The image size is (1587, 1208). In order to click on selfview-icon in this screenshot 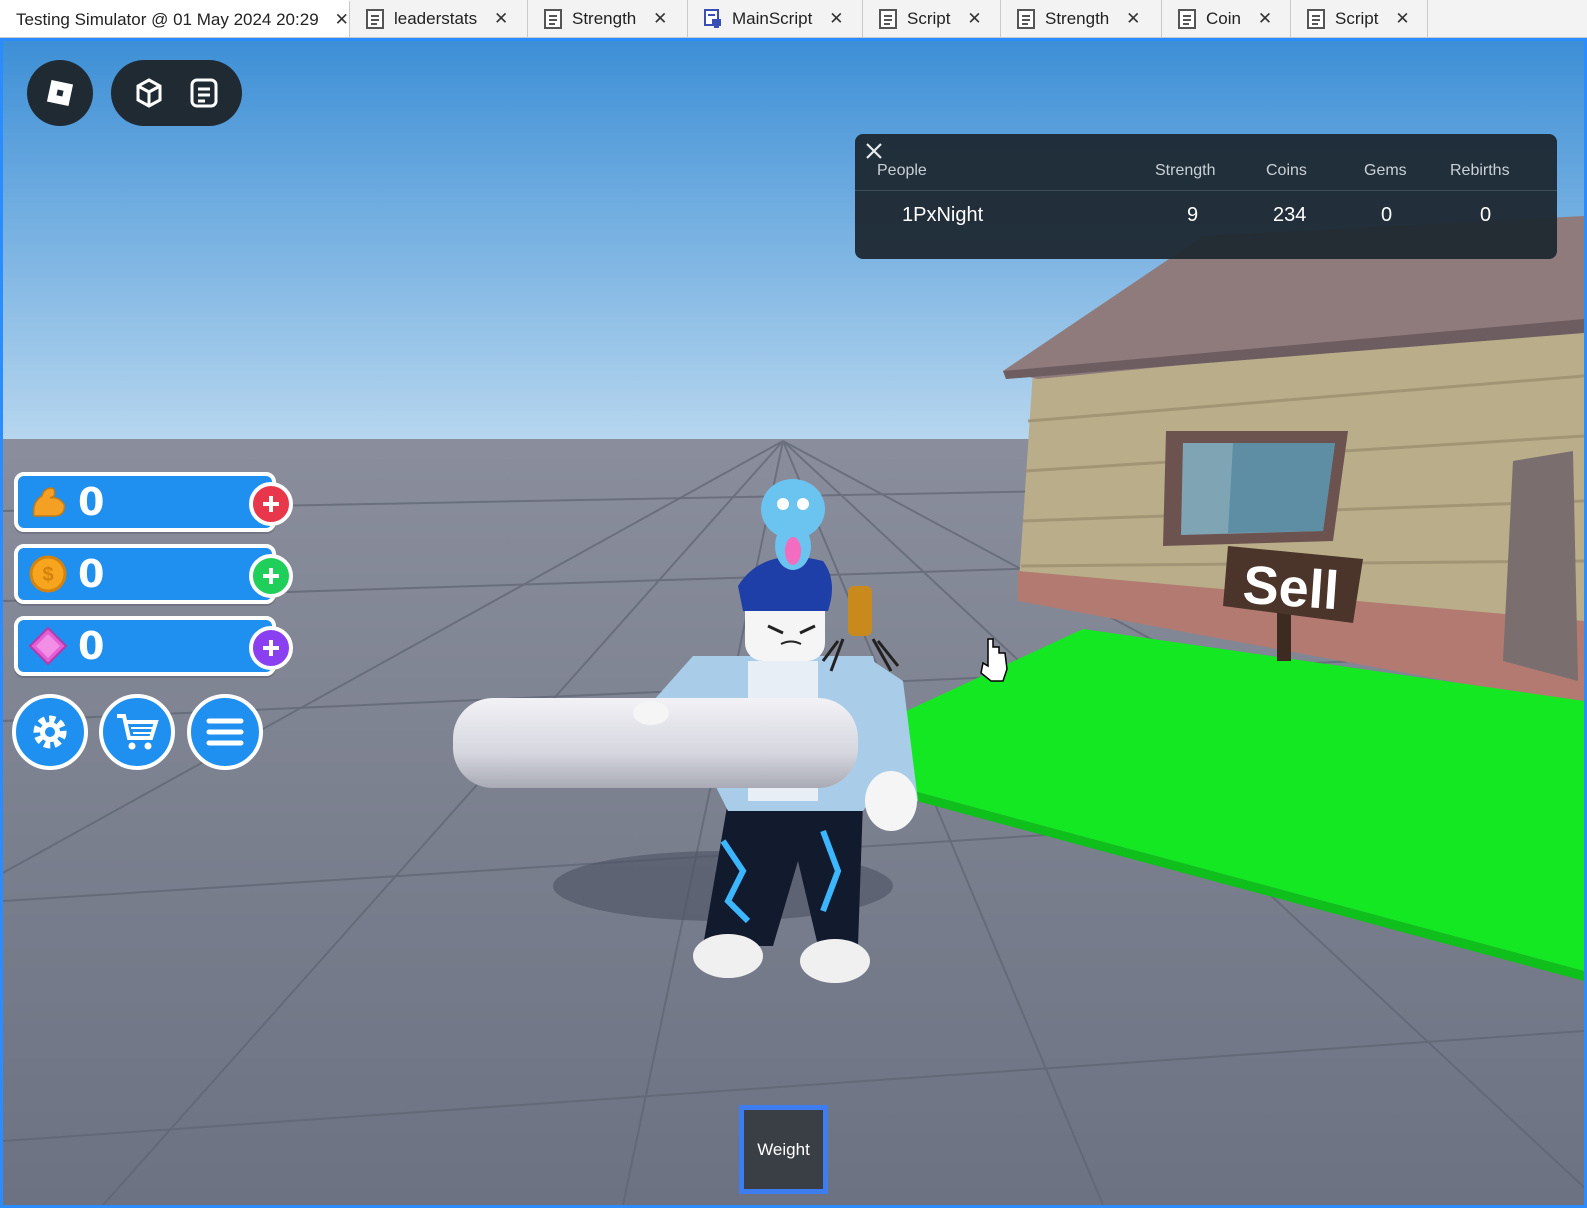, I will do `click(149, 93)`.